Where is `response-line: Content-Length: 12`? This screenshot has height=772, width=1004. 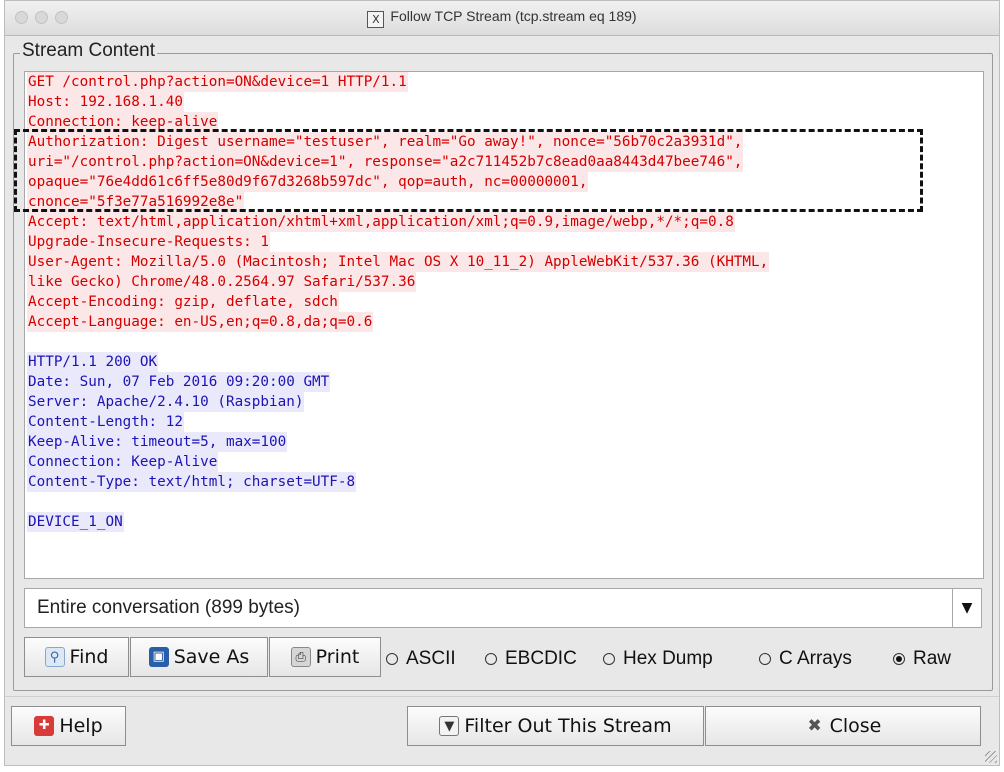
response-line: Content-Length: 12 is located at coordinates (105, 422).